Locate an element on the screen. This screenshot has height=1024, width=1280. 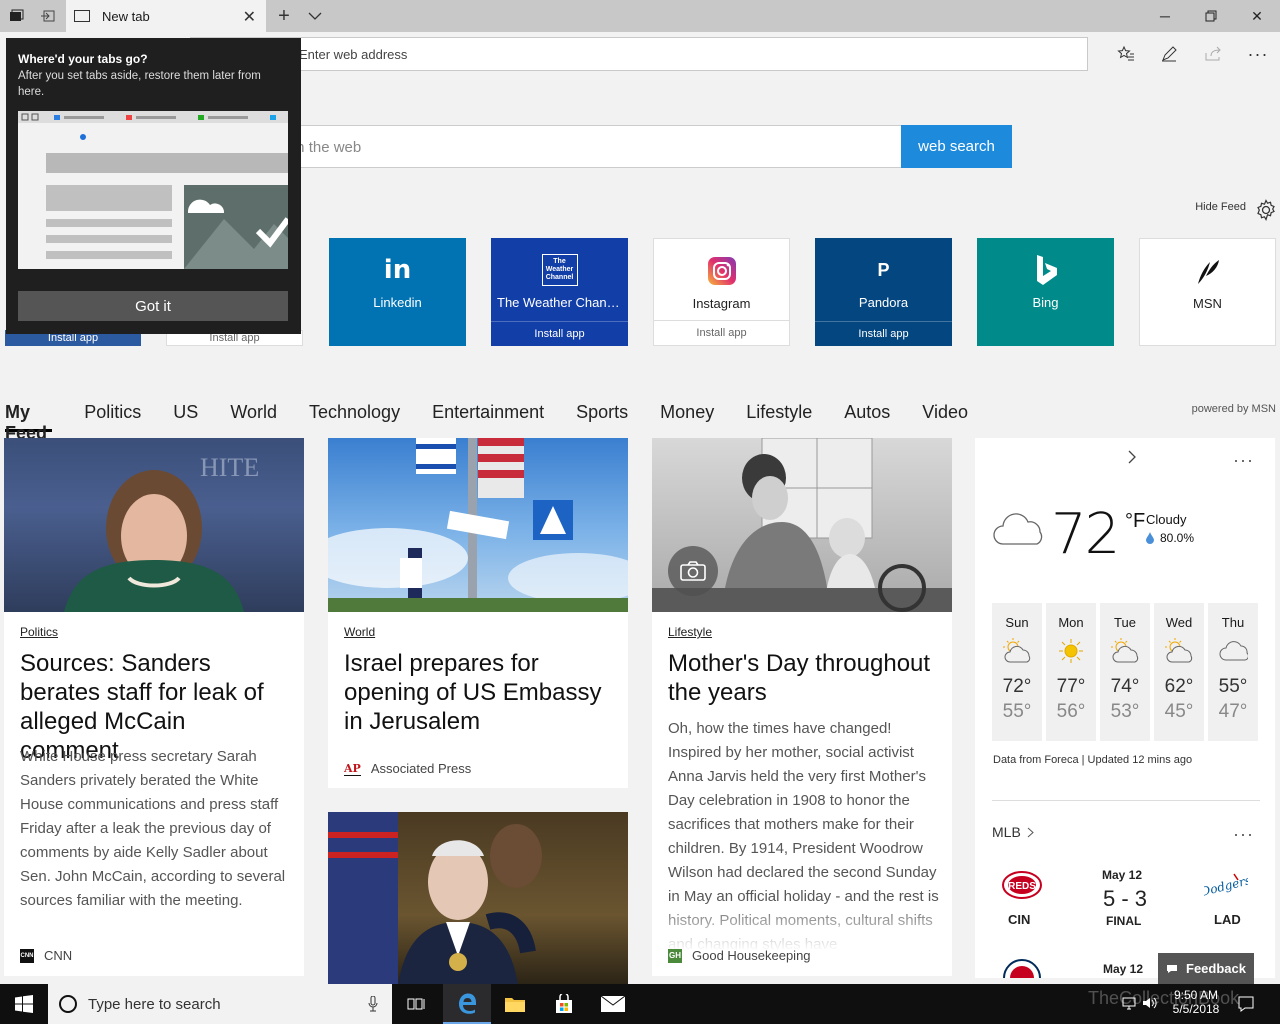
tab-video: Video is located at coordinates (945, 414).